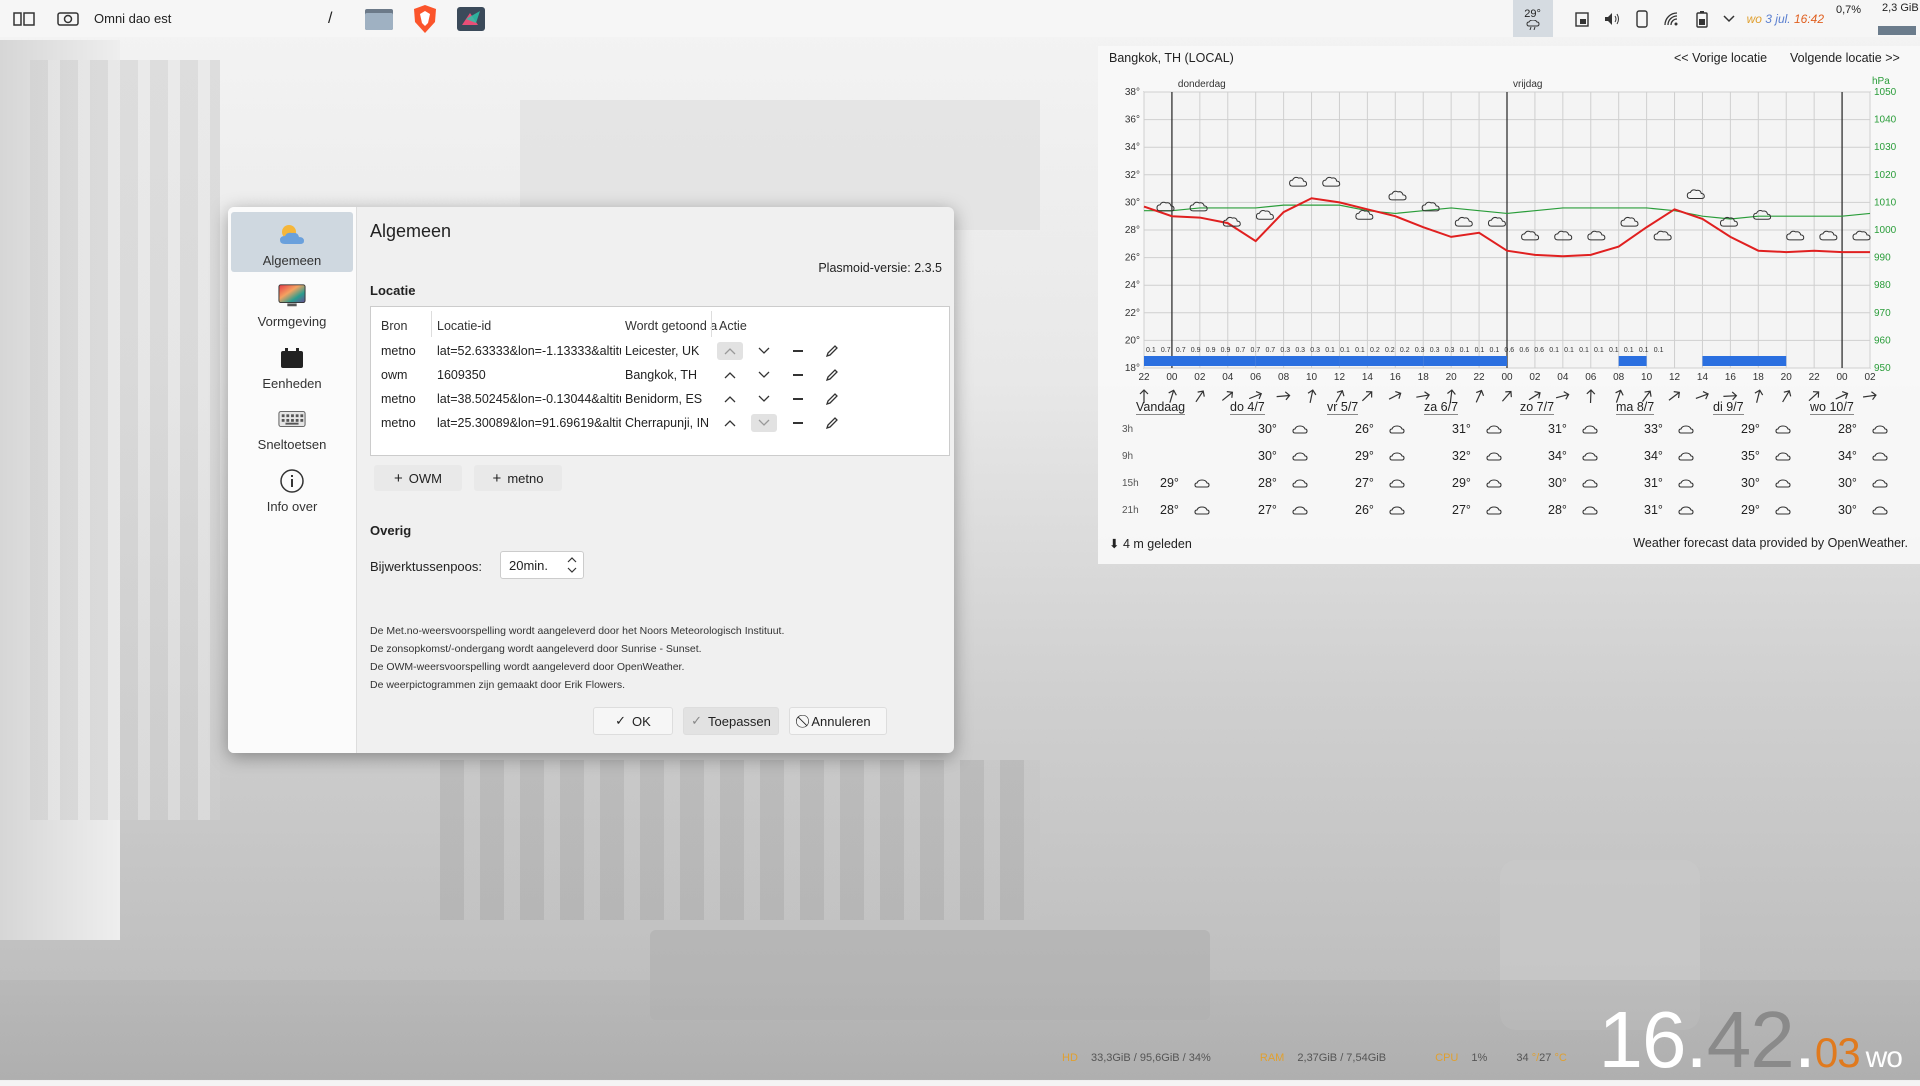 The width and height of the screenshot is (1920, 1086). Describe the element at coordinates (1642, 18) in the screenshot. I see `phone-icon` at that location.